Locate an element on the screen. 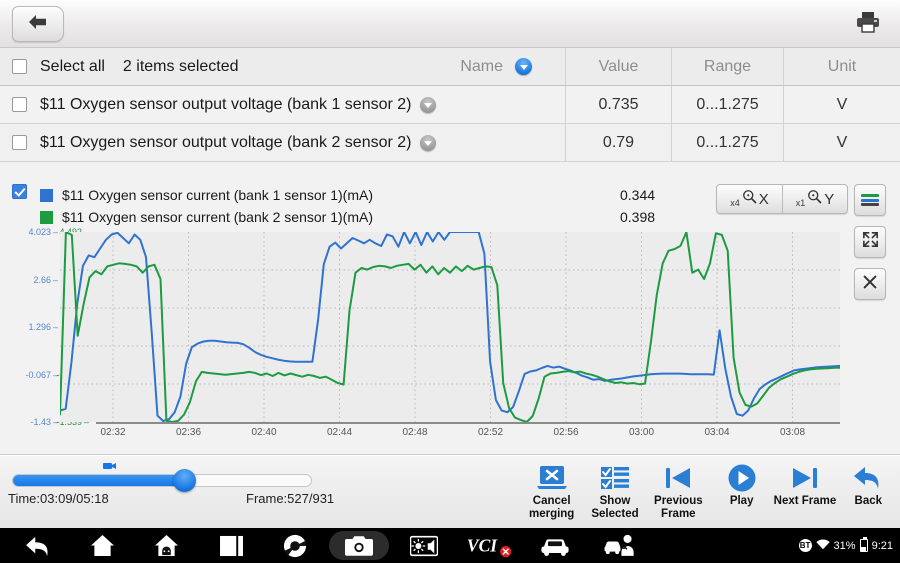  back-button is located at coordinates (38, 24).